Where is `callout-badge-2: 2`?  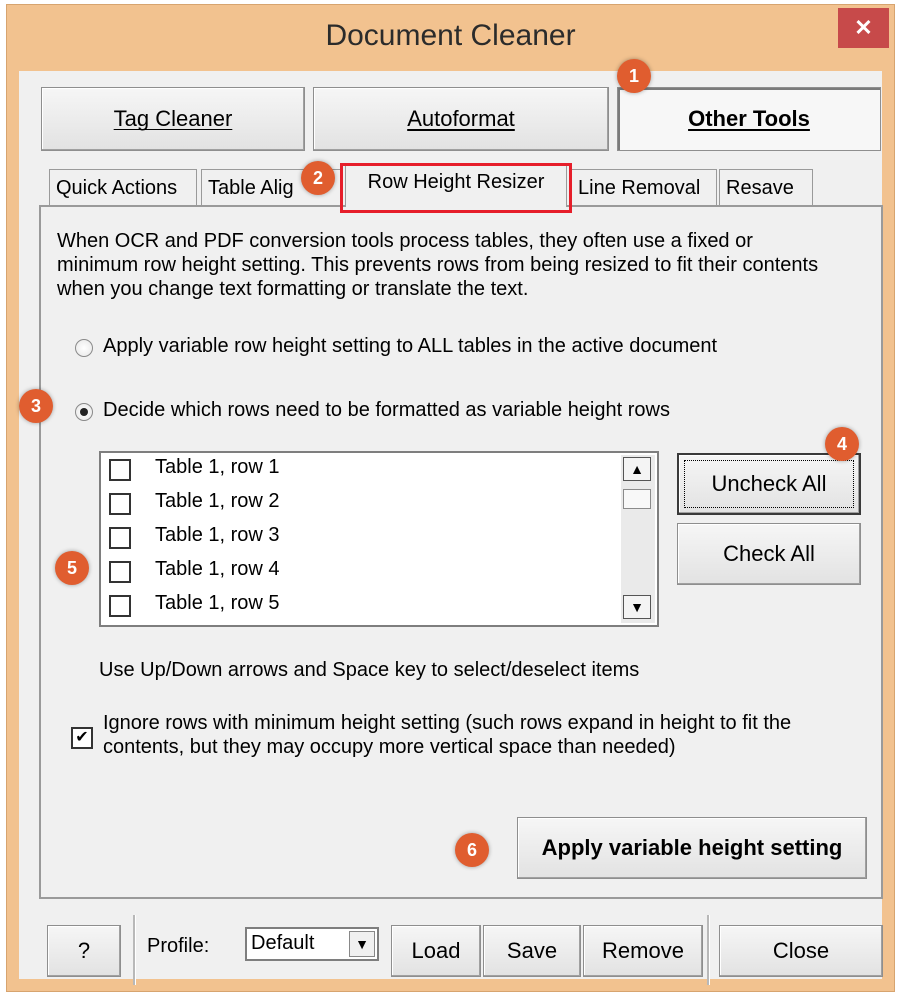 callout-badge-2: 2 is located at coordinates (318, 178).